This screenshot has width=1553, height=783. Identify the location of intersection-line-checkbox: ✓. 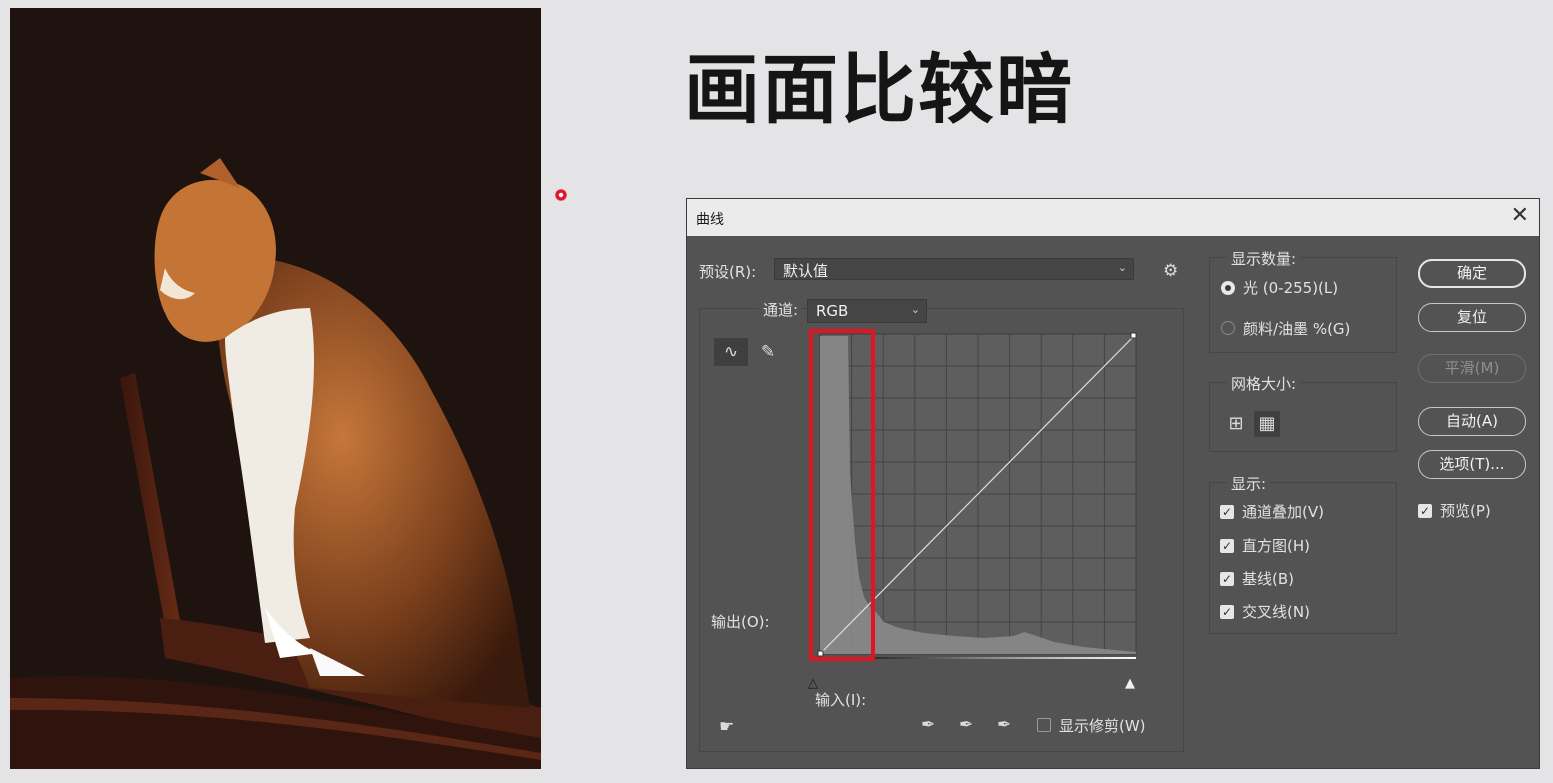
(1227, 612).